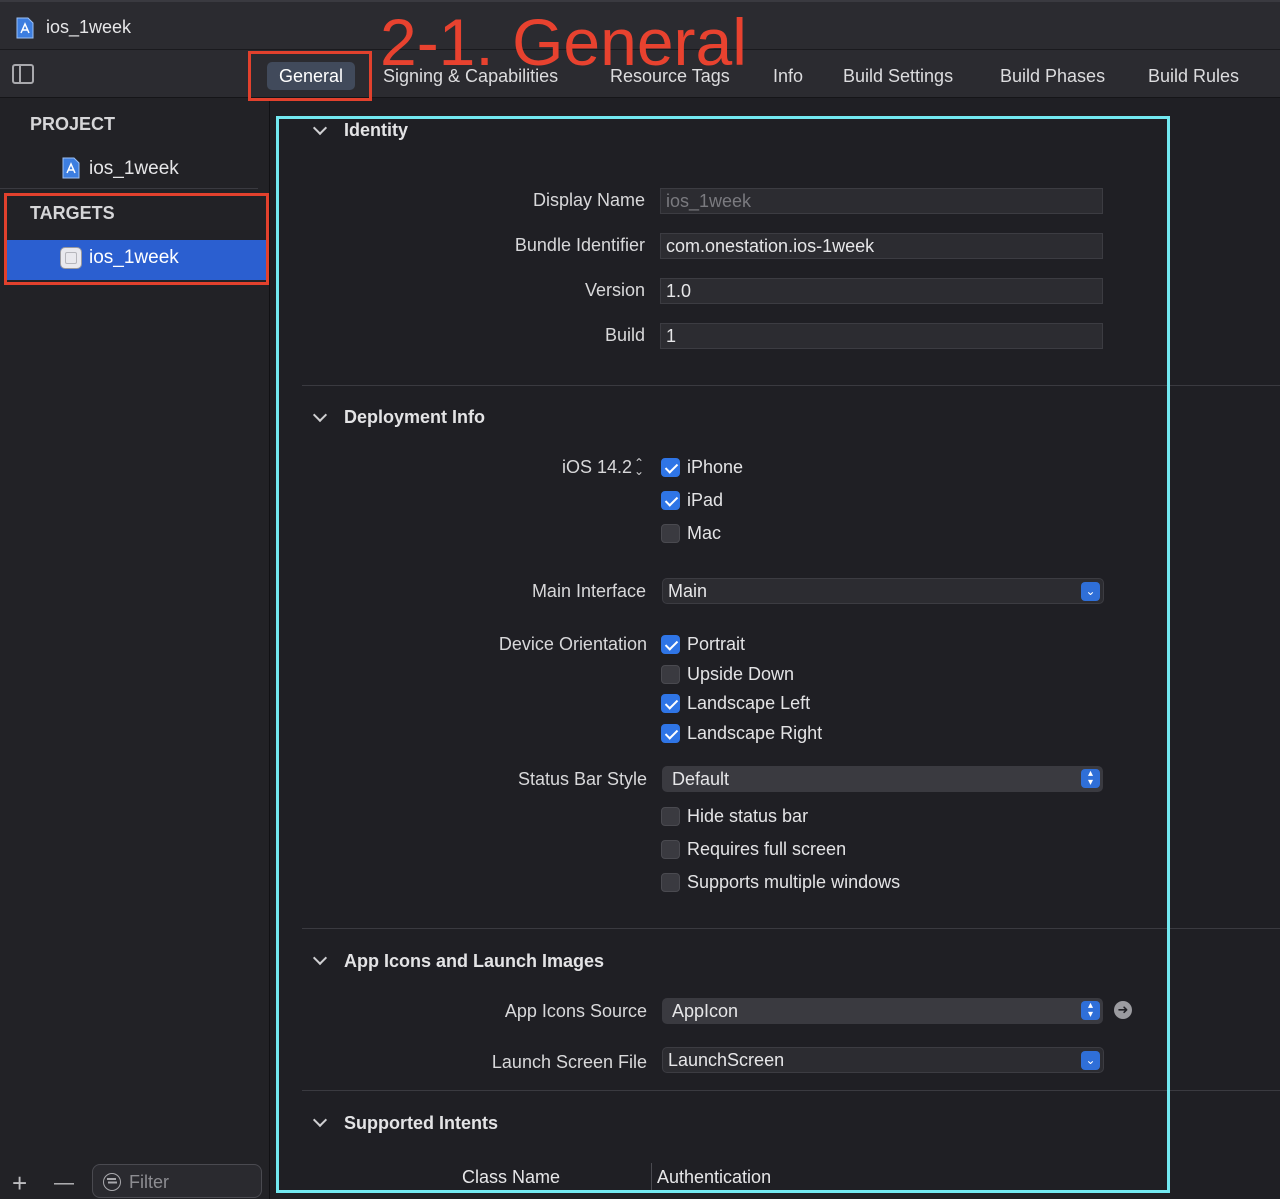 The image size is (1280, 1199). Describe the element at coordinates (25, 28) in the screenshot. I see `xcode-project-file-icon` at that location.